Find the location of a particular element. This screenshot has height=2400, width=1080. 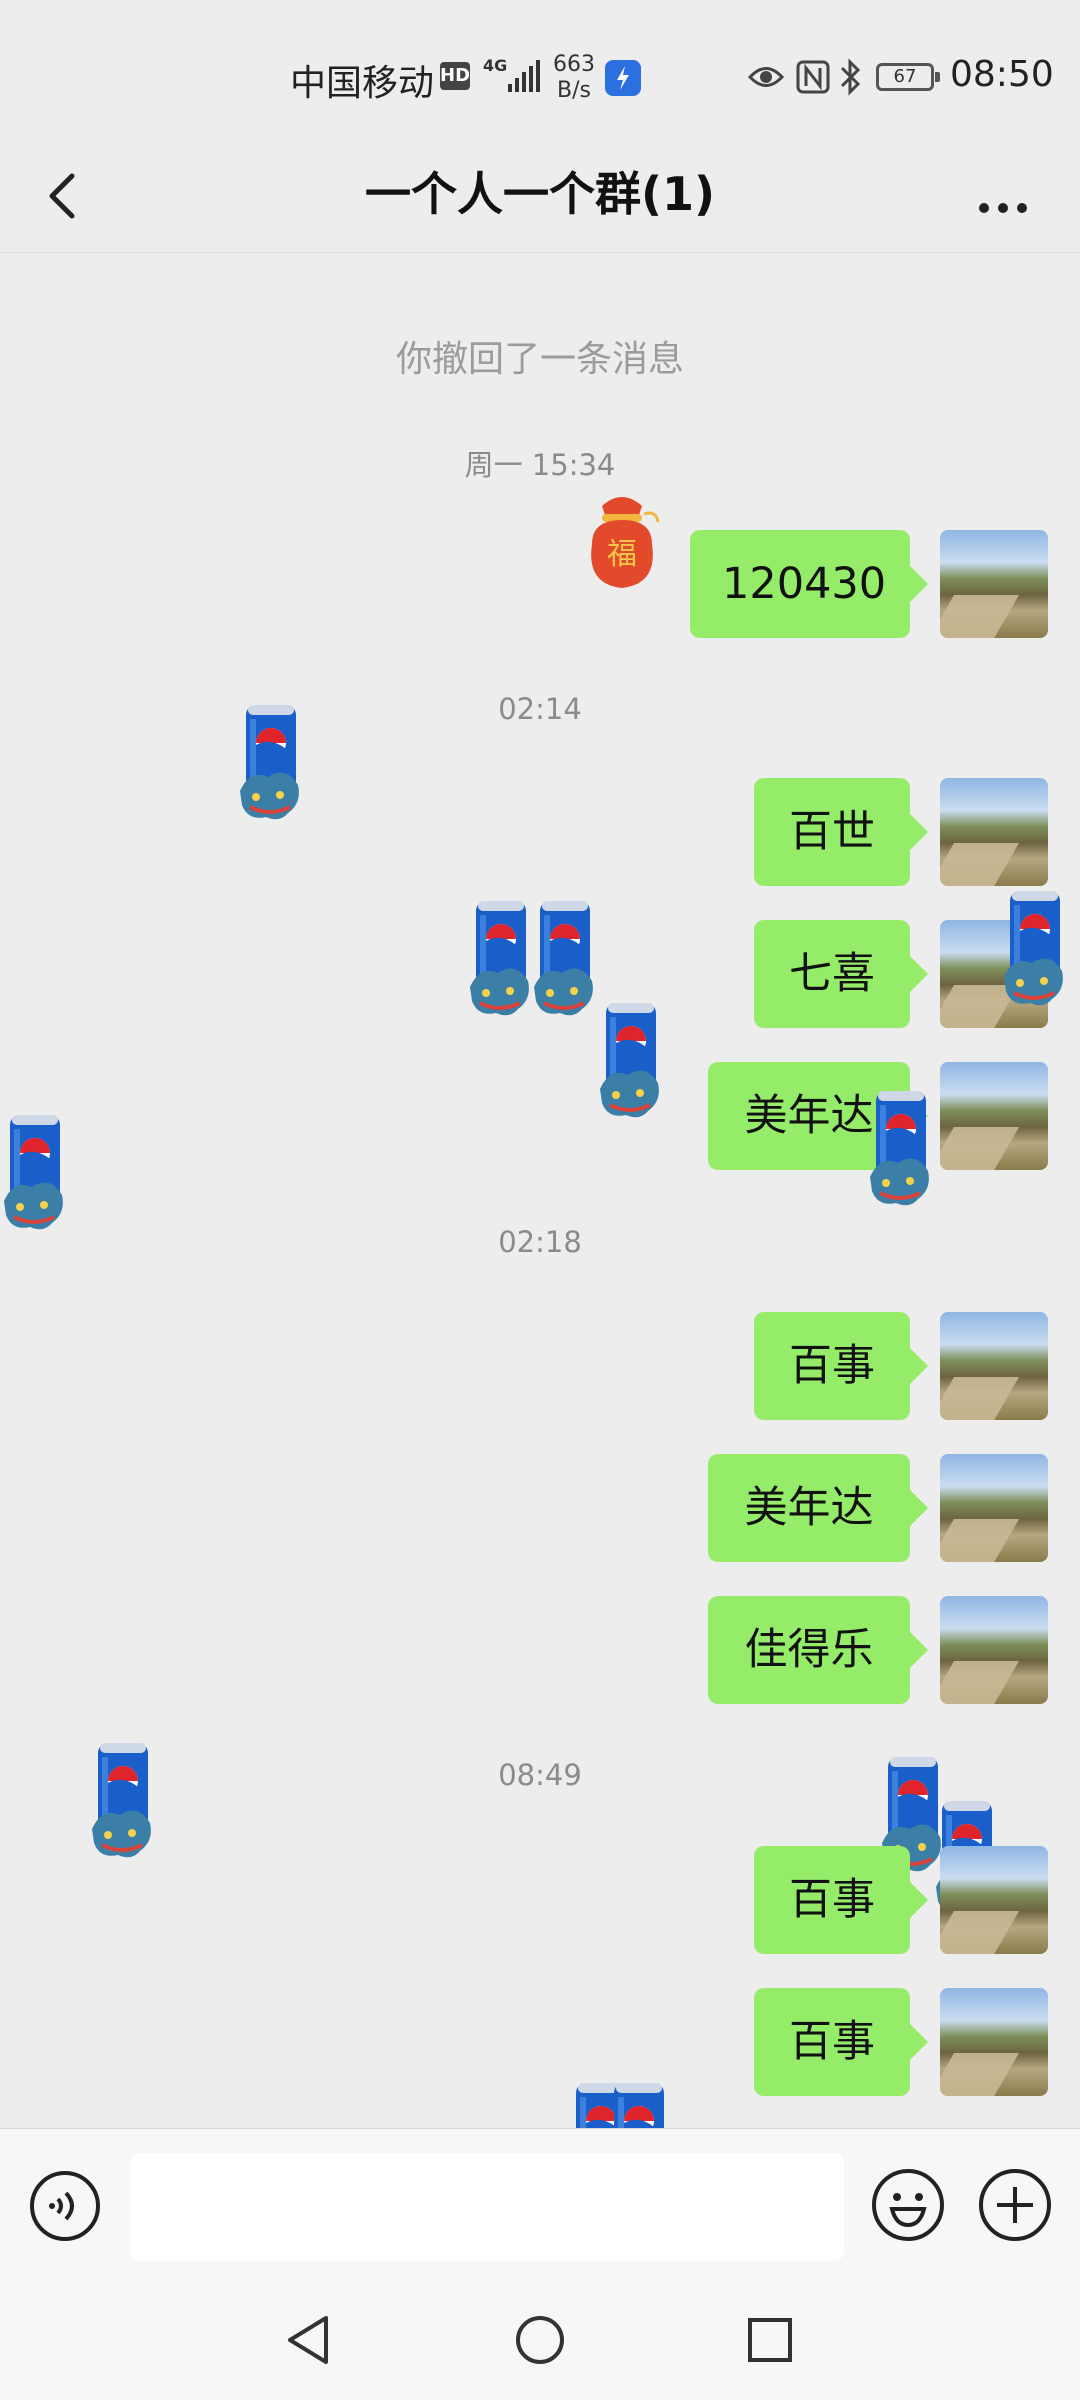

nav-home-icon is located at coordinates (540, 2340).